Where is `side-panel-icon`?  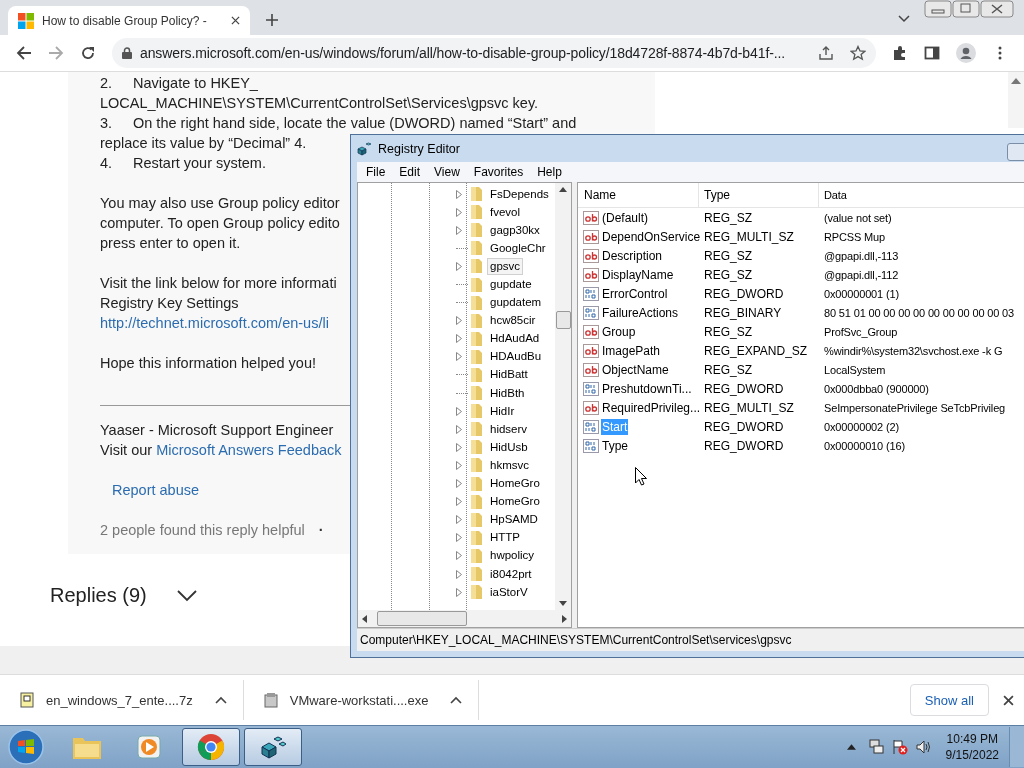
side-panel-icon is located at coordinates (932, 53).